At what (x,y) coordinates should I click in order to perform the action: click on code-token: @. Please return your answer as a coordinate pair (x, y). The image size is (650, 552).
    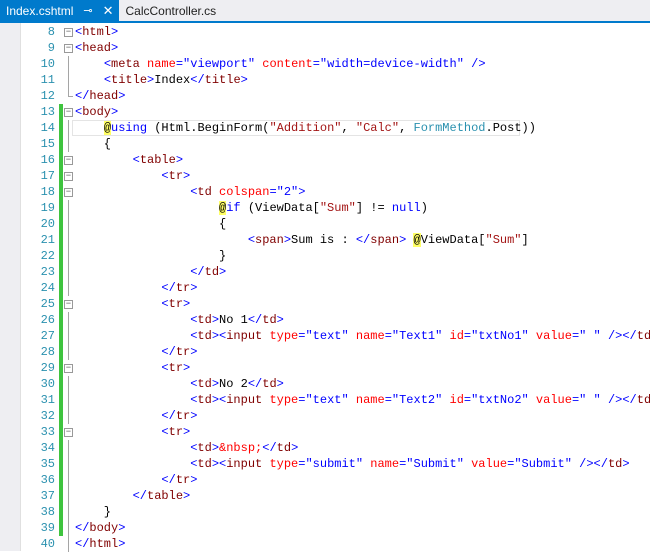
    Looking at the image, I should click on (107, 128).